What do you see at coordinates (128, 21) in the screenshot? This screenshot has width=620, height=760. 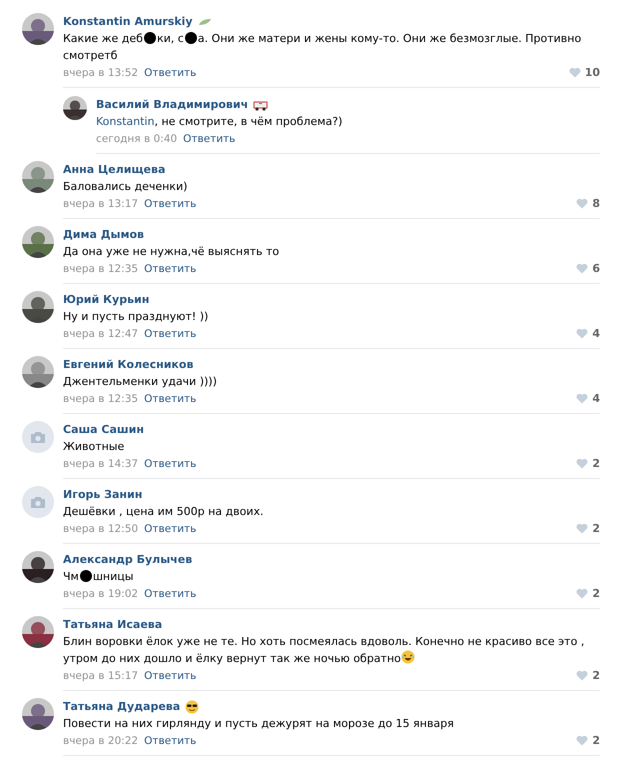 I see `author-name: Konstantin Amurskiy` at bounding box center [128, 21].